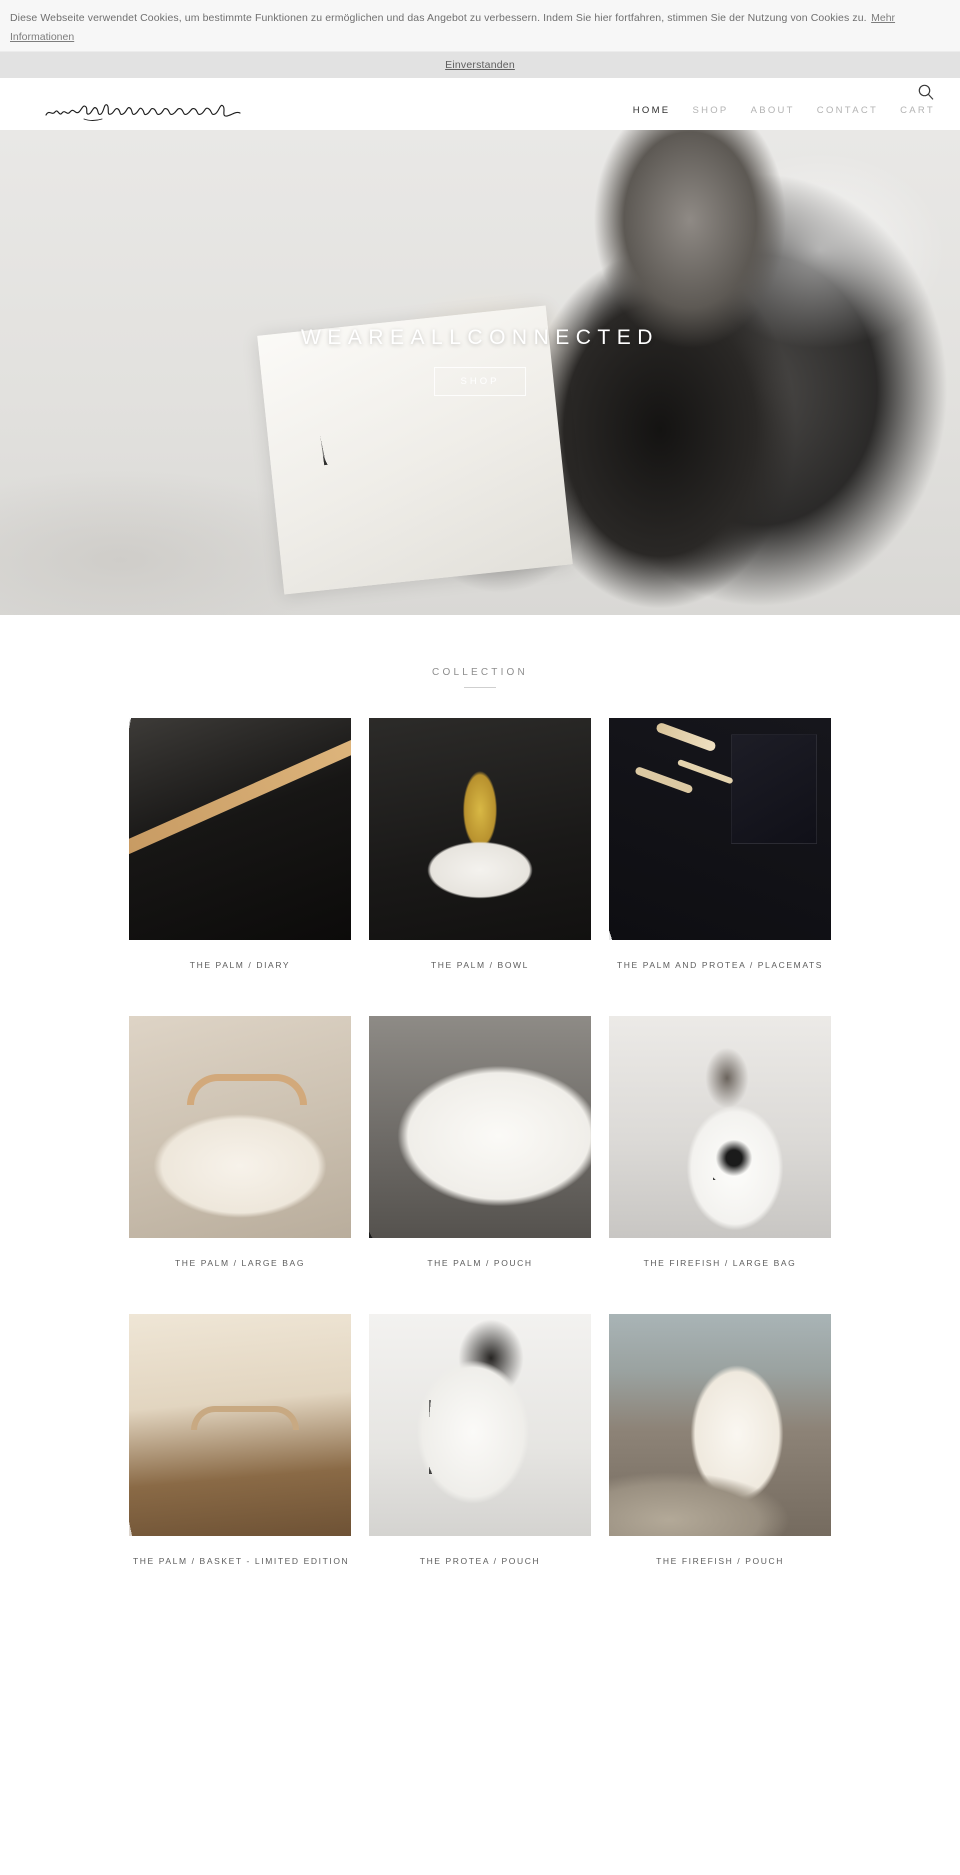 The image size is (960, 1875). I want to click on nav-item-home: HOME, so click(652, 110).